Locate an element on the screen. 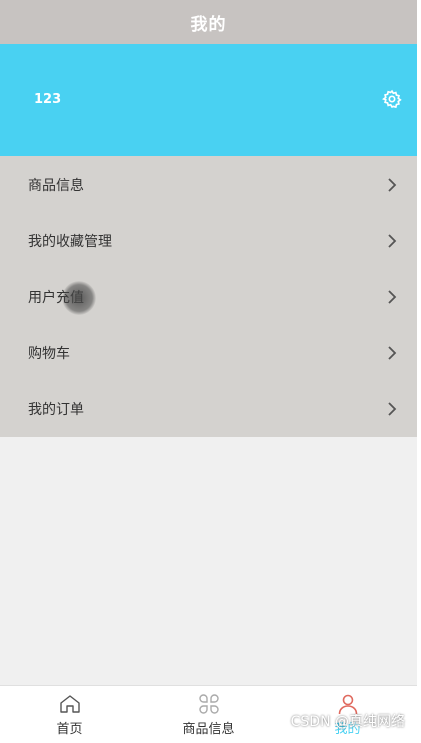 The image size is (421, 743). username-label: 123 is located at coordinates (48, 99).